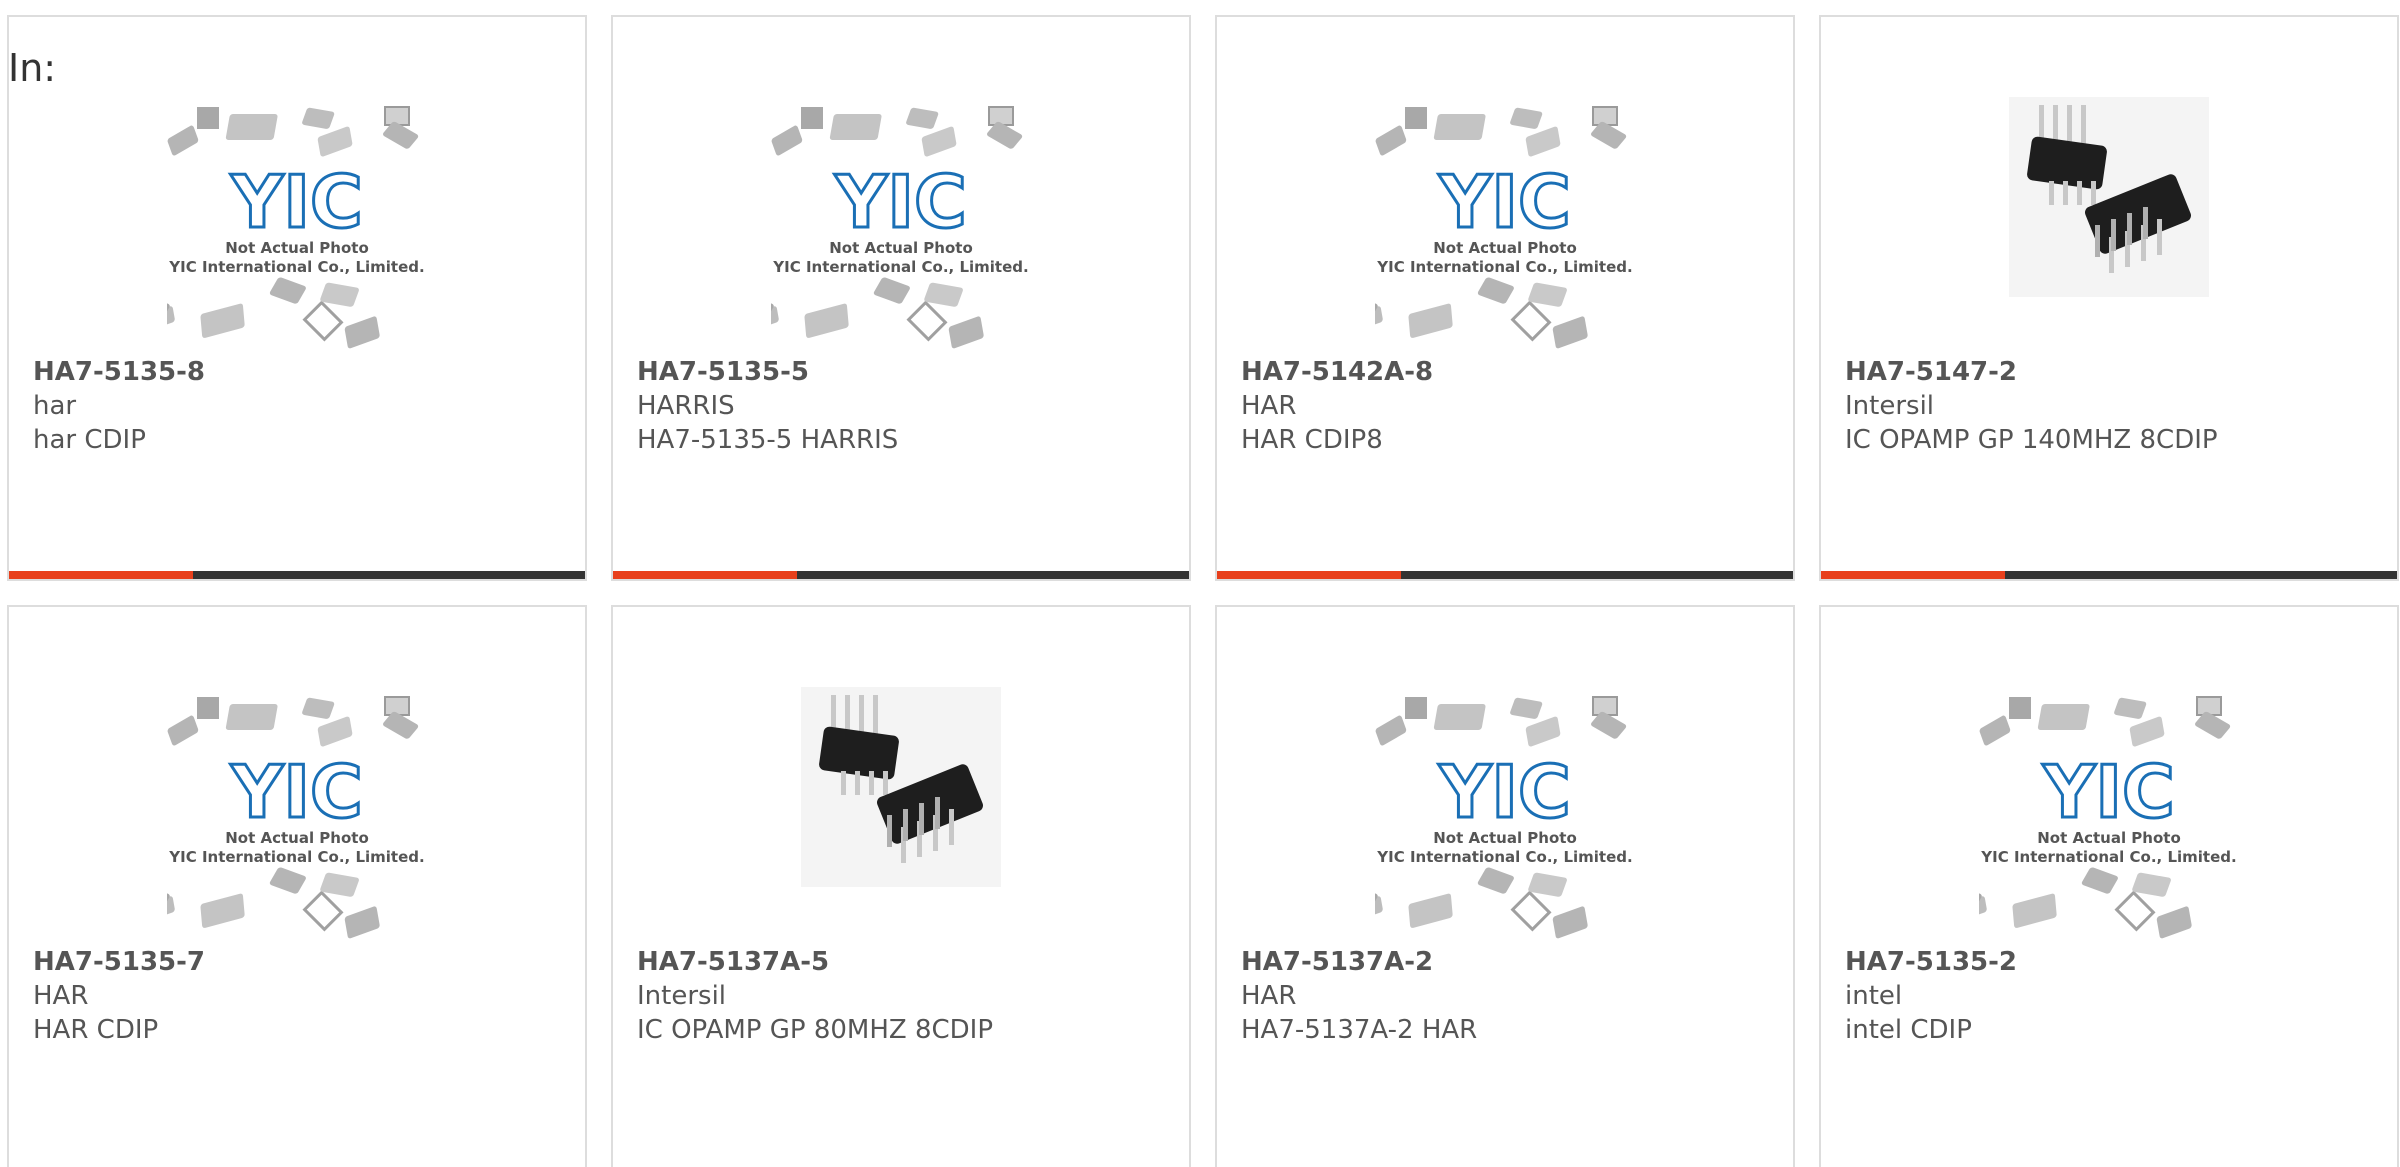 Image resolution: width=2400 pixels, height=1167 pixels. I want to click on product-description: intel CDIP, so click(1908, 1030).